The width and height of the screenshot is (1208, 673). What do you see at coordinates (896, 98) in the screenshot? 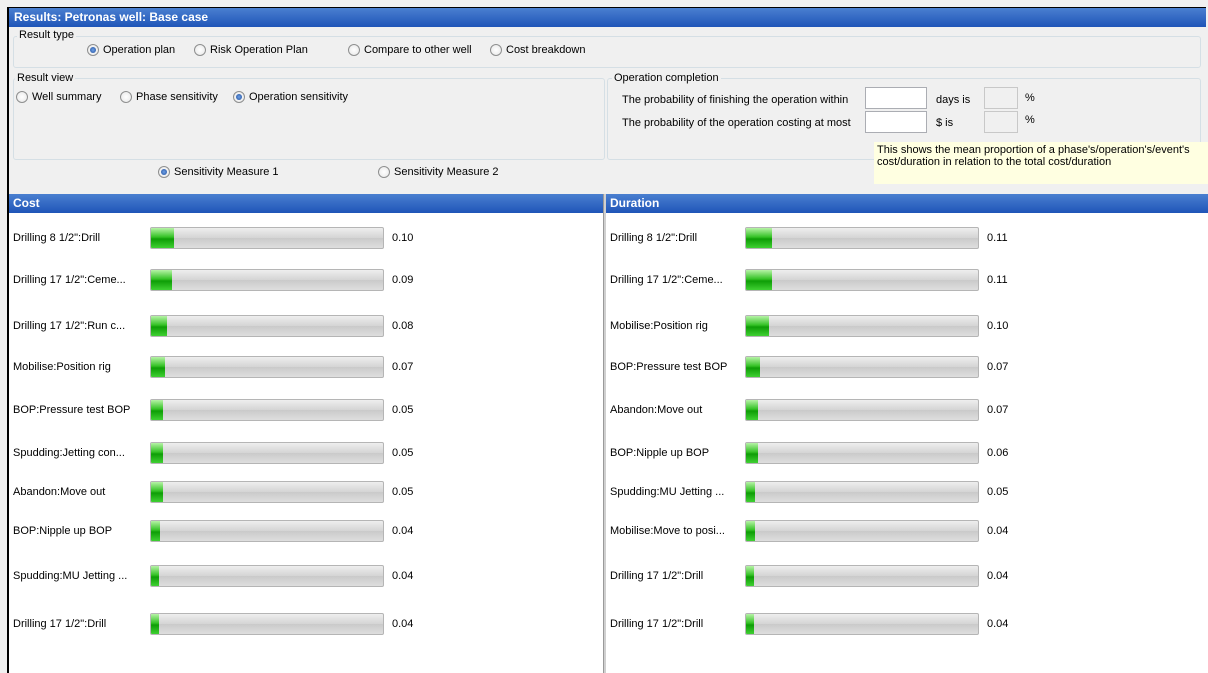
I see `days-input` at bounding box center [896, 98].